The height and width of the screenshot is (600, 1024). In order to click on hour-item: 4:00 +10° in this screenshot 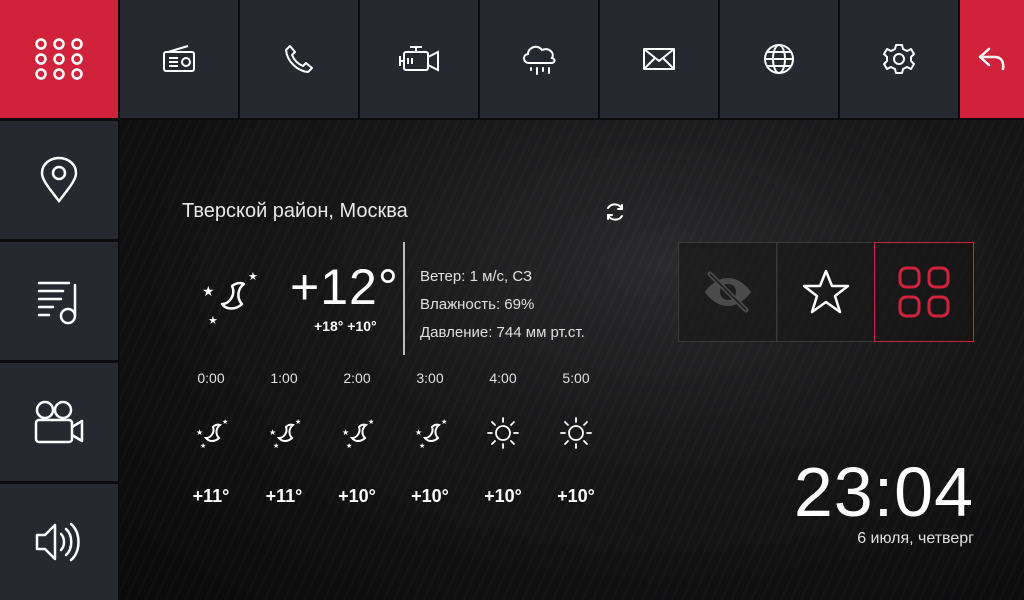, I will do `click(503, 438)`.